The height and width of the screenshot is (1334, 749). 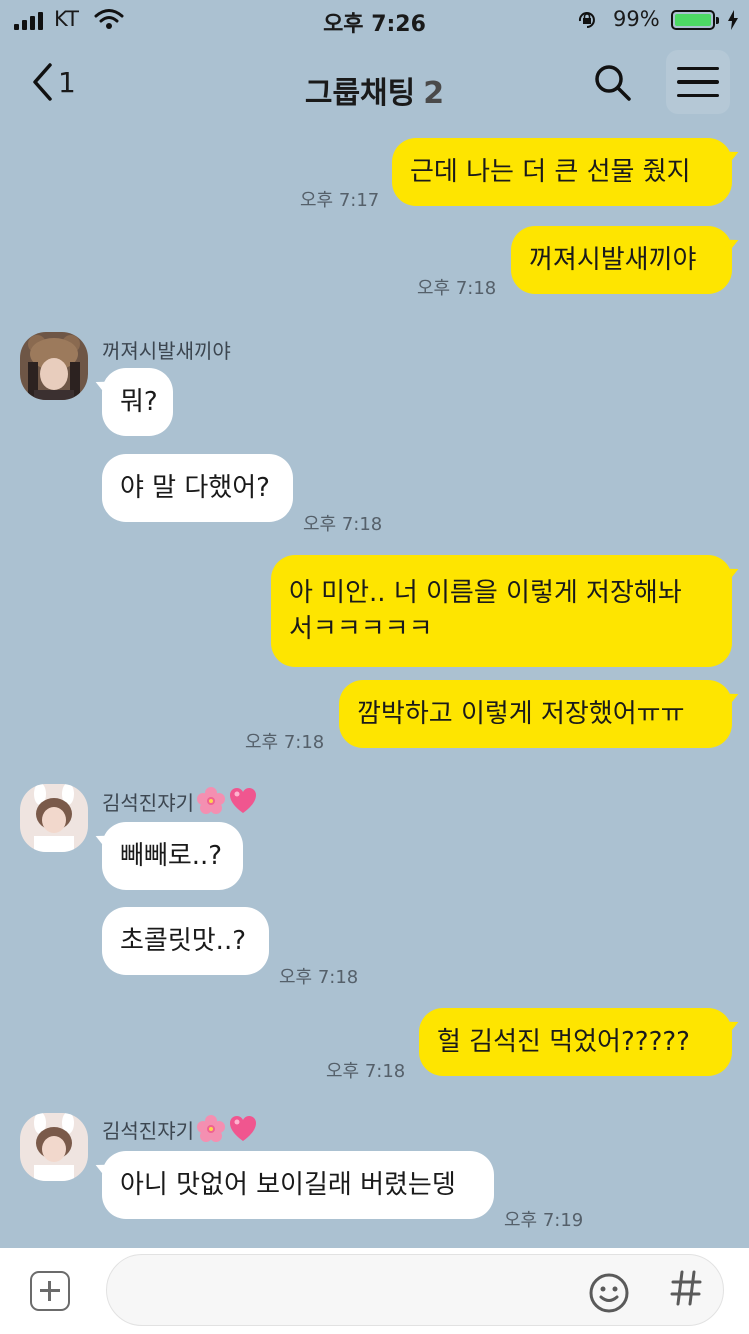 I want to click on emoji-icon, so click(x=609, y=1293).